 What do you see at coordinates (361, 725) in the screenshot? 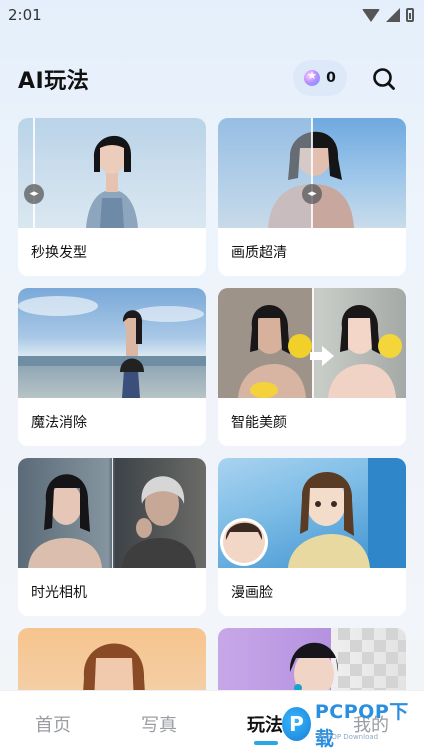
I see `watermark-text: PCPOP下载` at bounding box center [361, 725].